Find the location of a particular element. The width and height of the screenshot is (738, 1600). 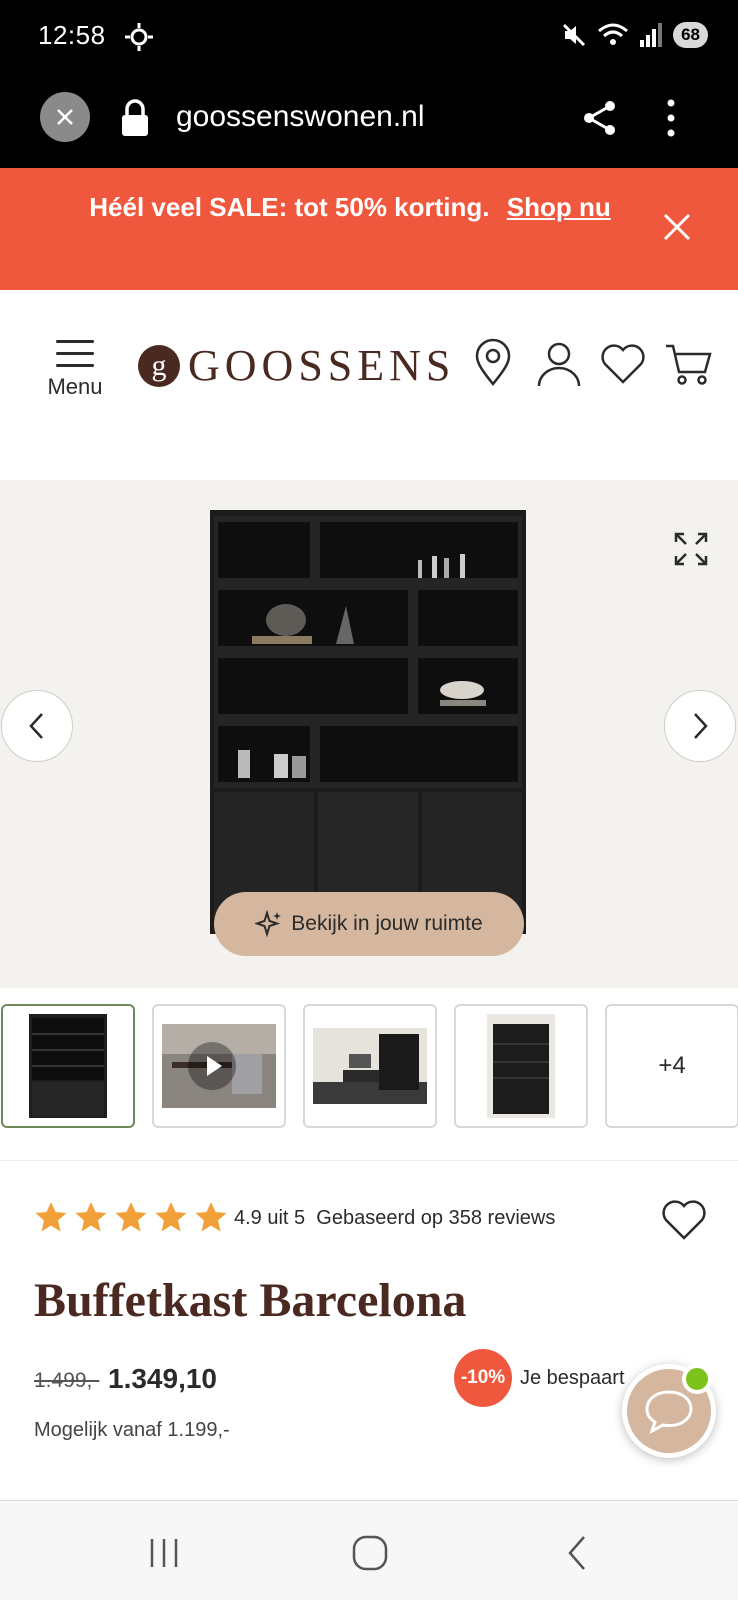

chat-button is located at coordinates (669, 1411).